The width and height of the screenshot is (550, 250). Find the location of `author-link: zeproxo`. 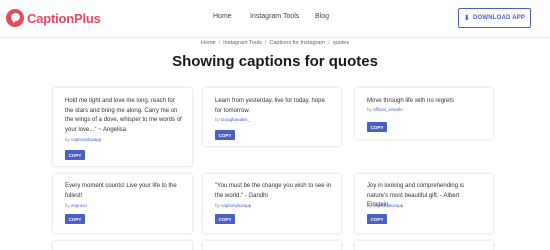

author-link: zeproxo is located at coordinates (79, 205).